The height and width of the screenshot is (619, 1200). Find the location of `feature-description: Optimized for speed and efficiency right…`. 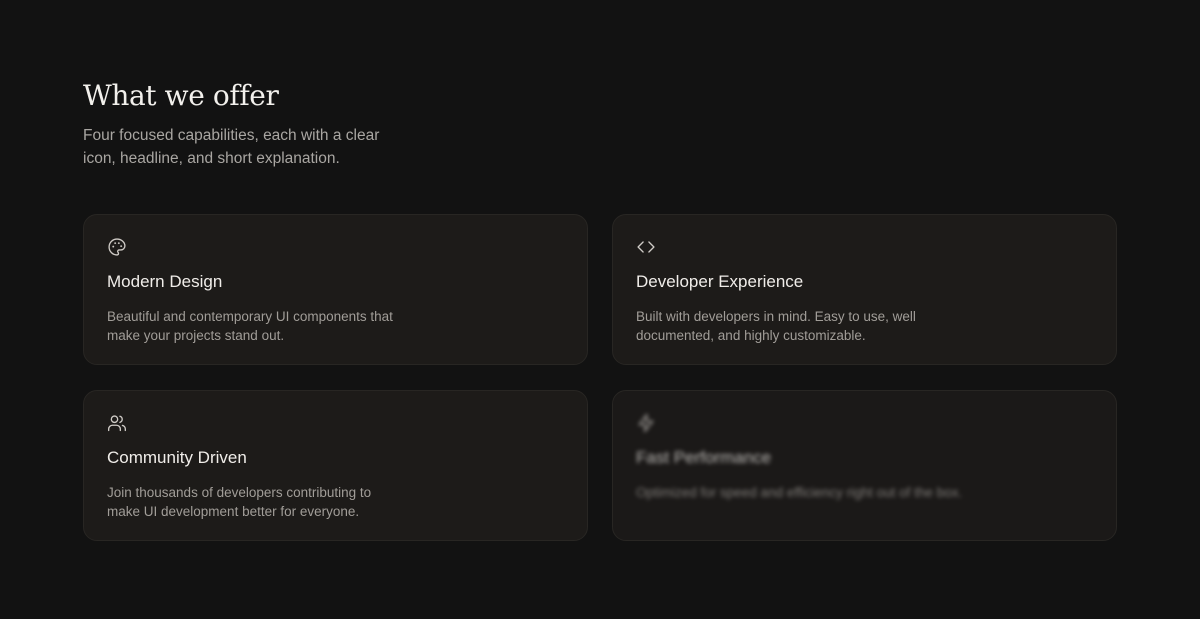

feature-description: Optimized for speed and efficiency right… is located at coordinates (799, 492).